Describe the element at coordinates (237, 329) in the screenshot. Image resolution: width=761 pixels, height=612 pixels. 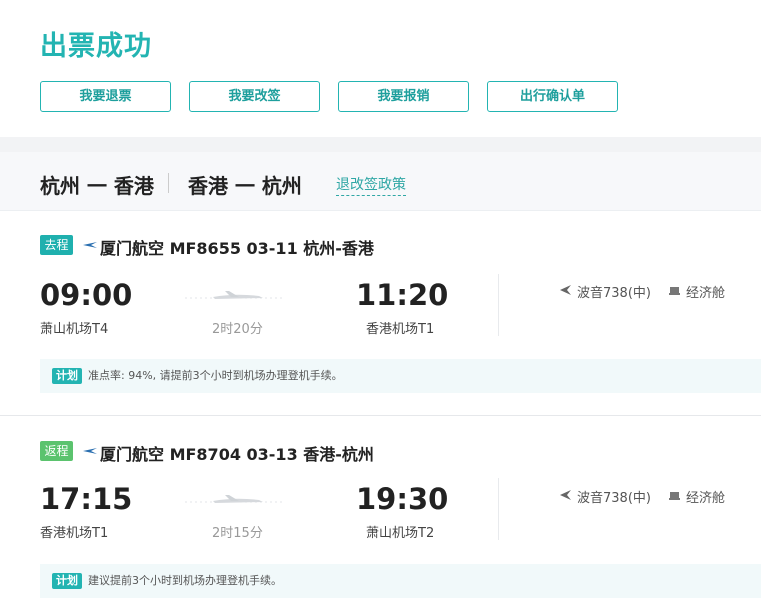
I see `flight-duration: 2时20分` at that location.